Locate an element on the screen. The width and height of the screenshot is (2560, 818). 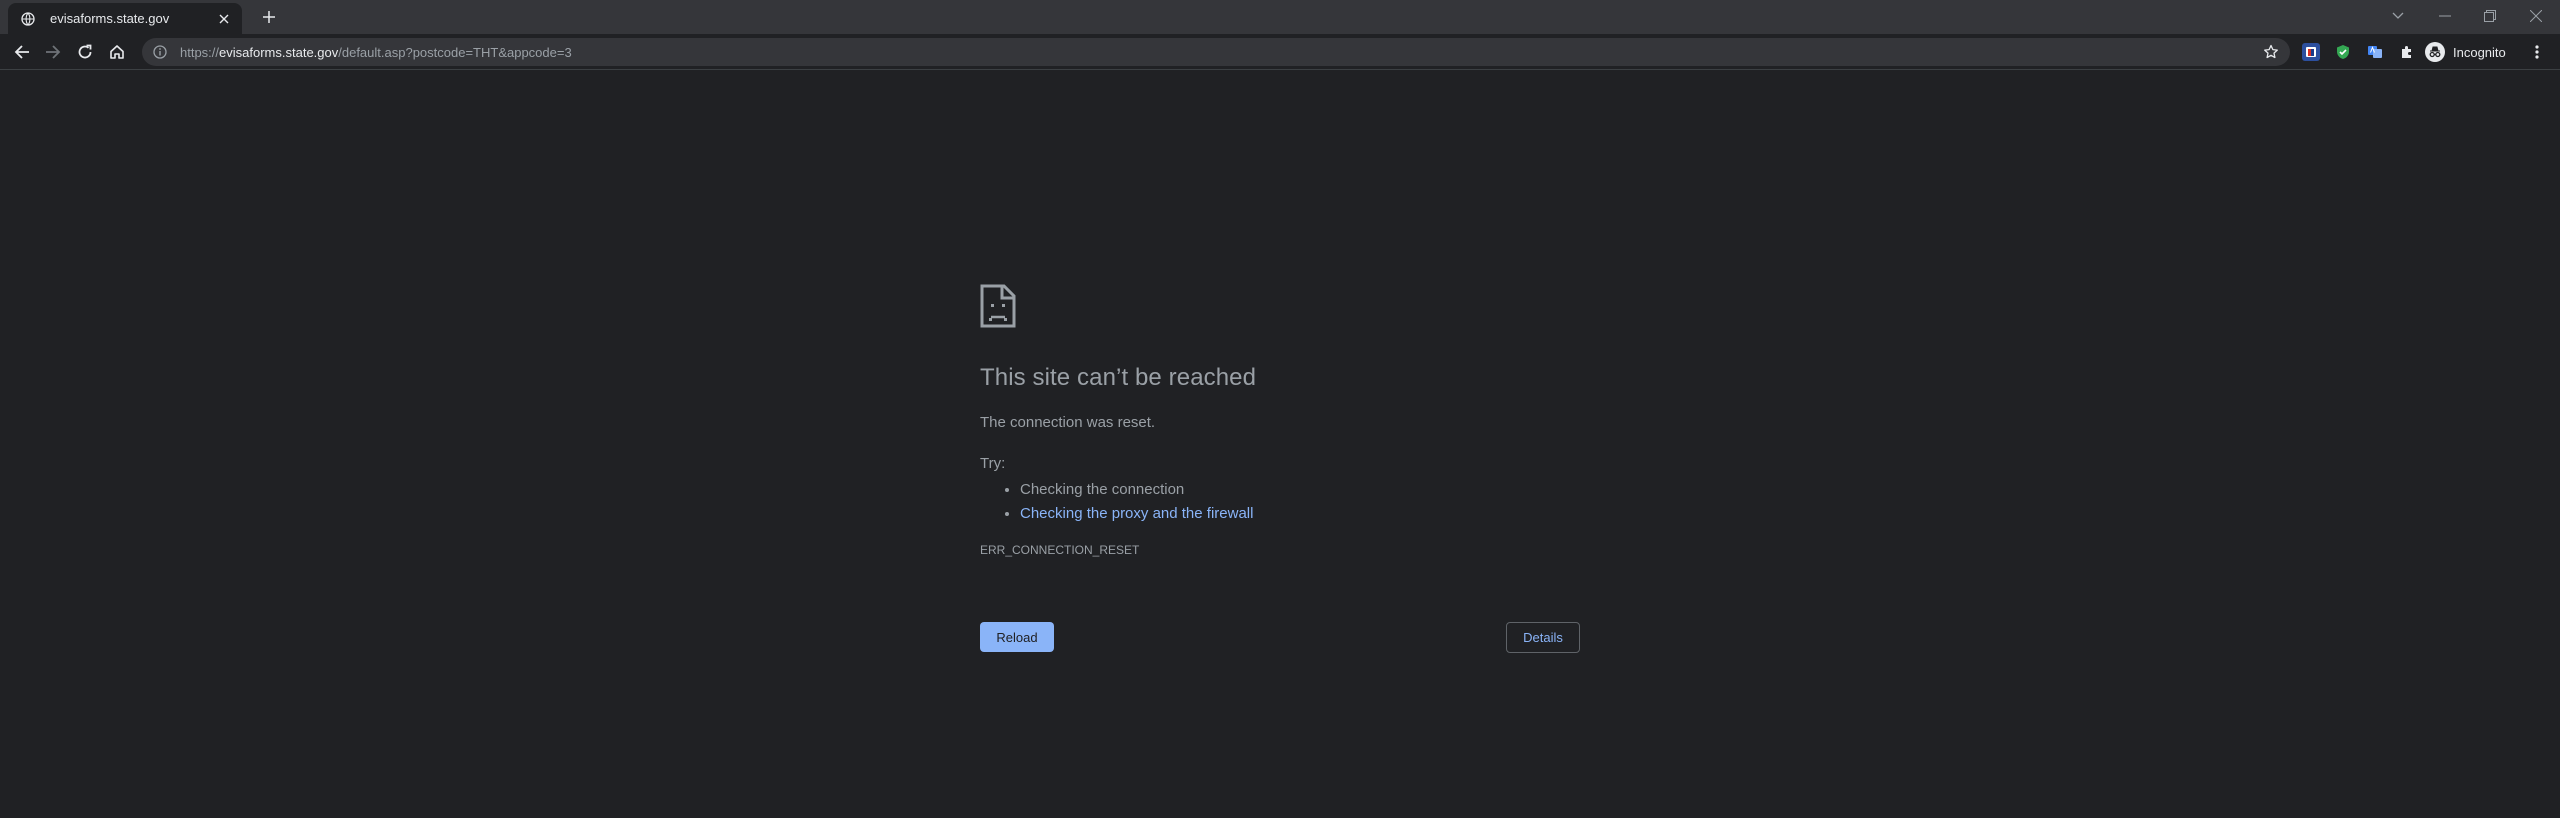
new-tab-button is located at coordinates (269, 17).